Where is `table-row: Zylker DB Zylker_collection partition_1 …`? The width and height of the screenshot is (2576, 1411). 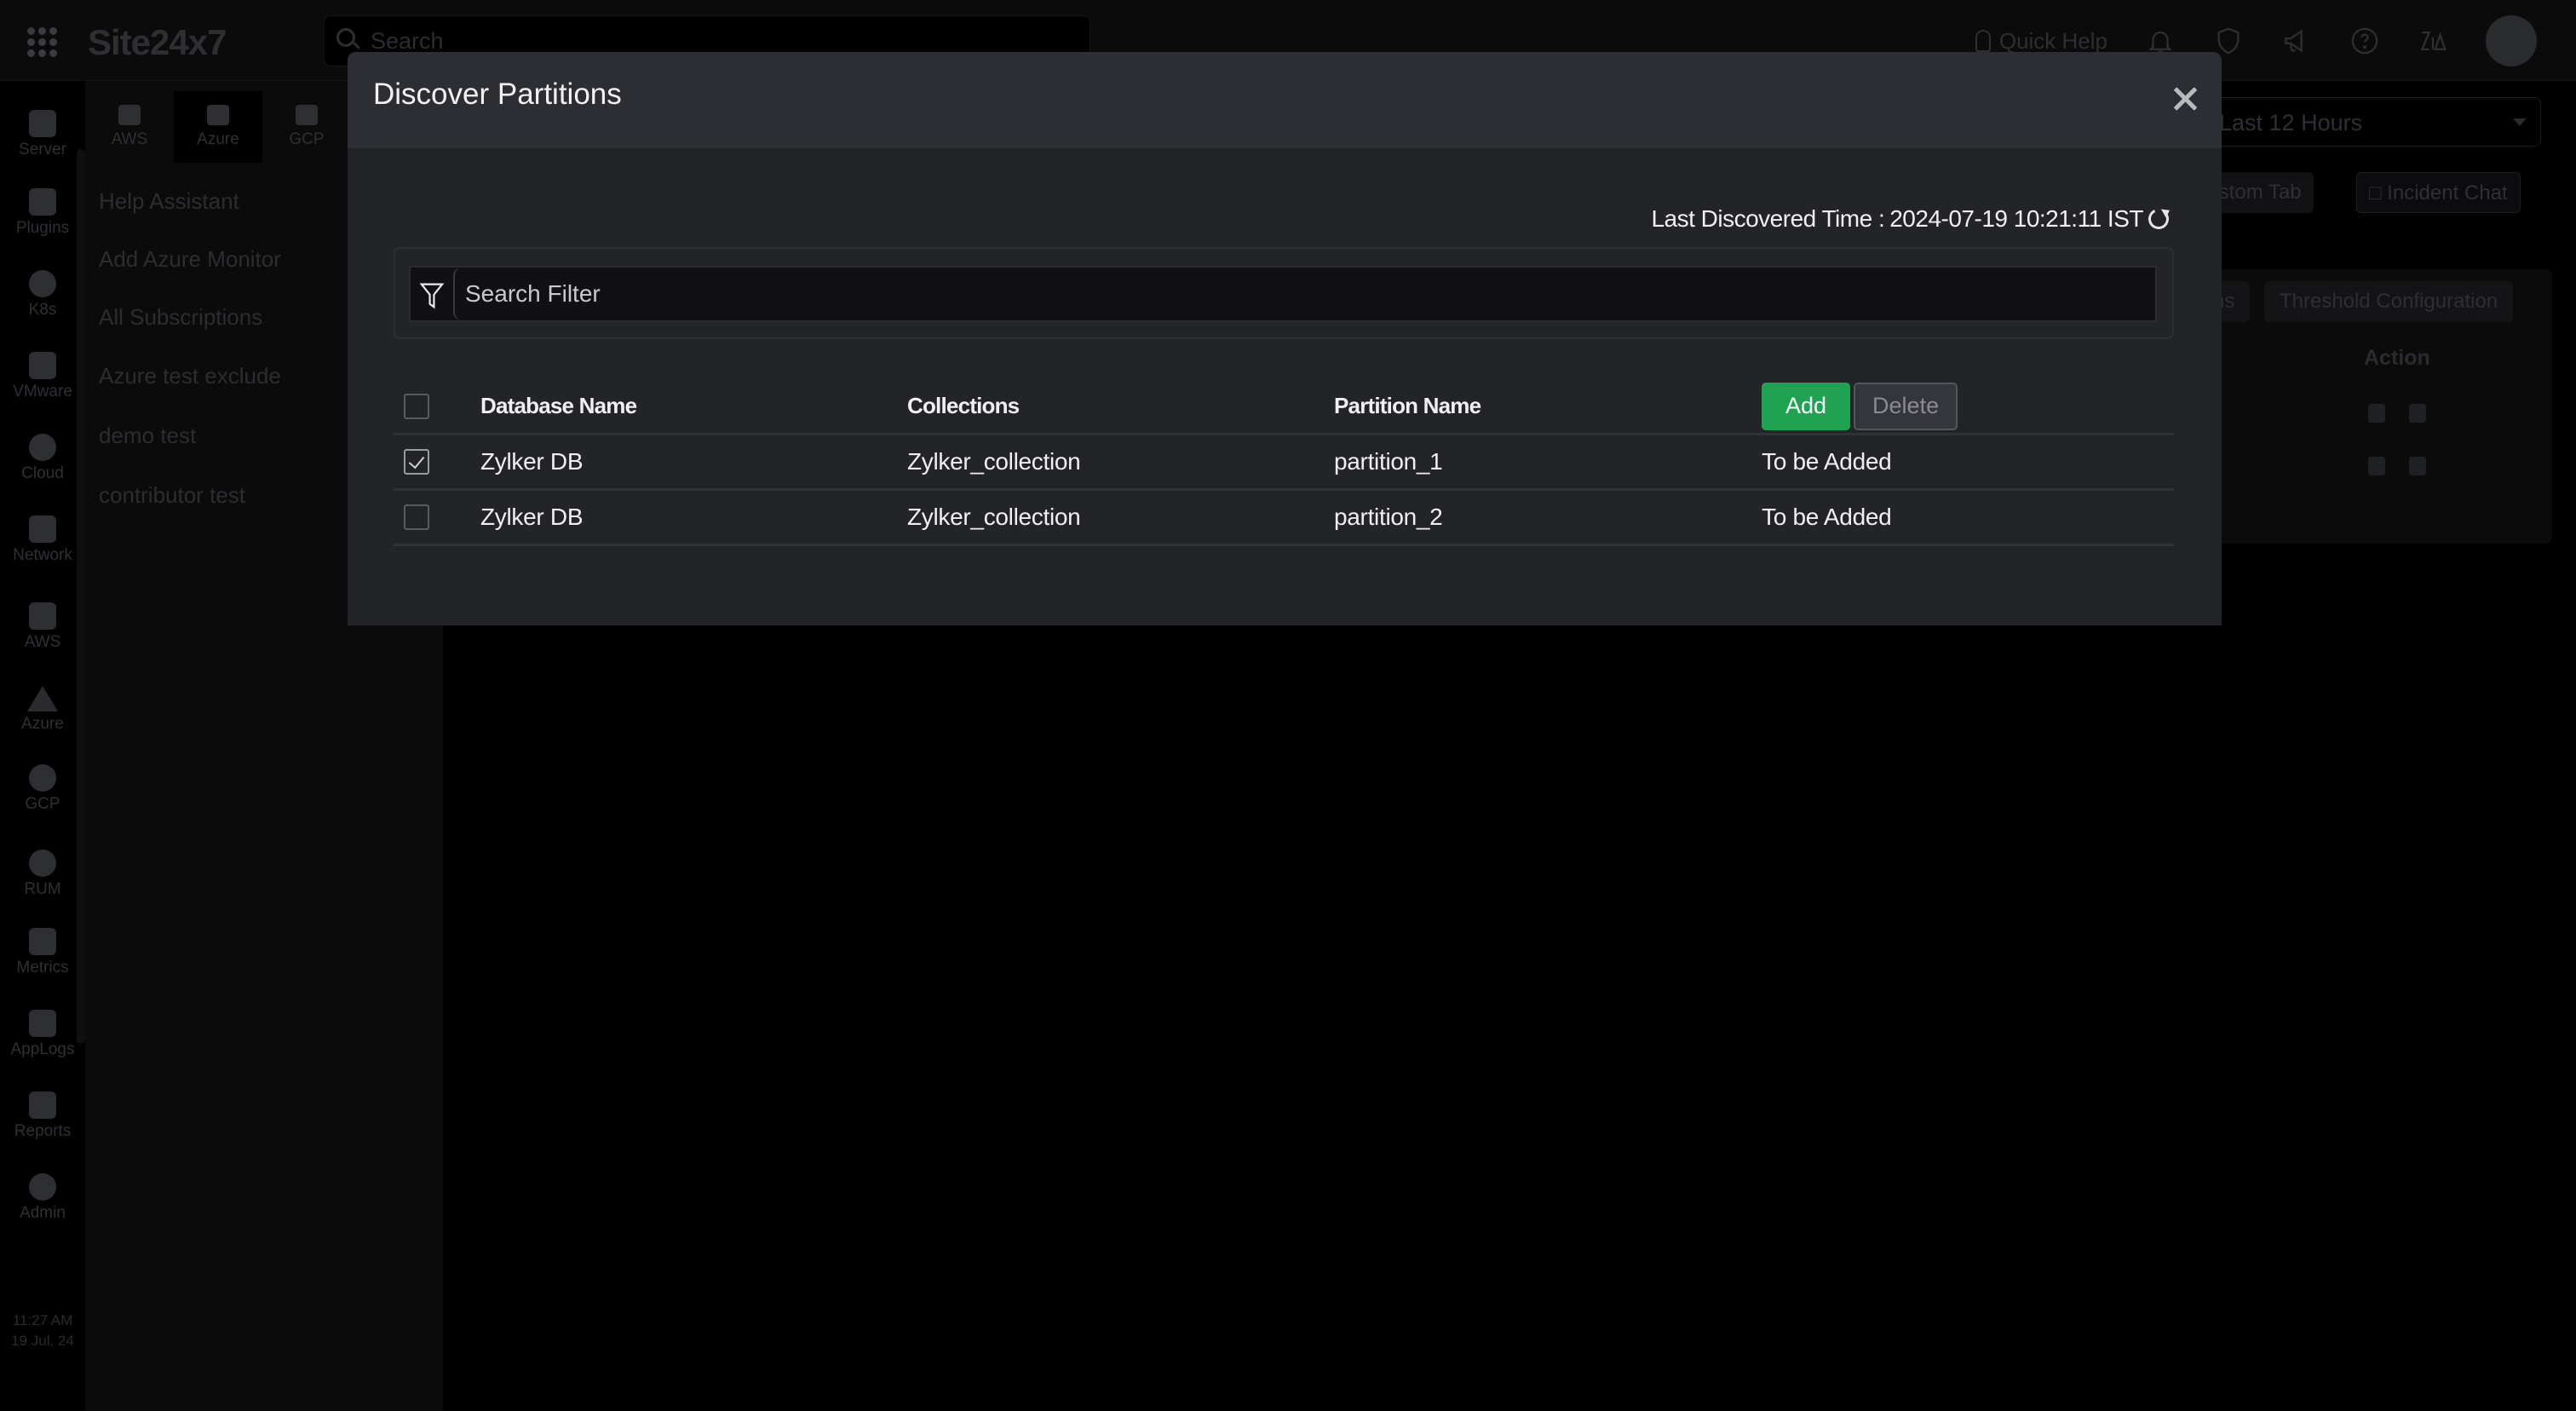
table-row: Zylker DB Zylker_collection partition_1 … is located at coordinates (1284, 463).